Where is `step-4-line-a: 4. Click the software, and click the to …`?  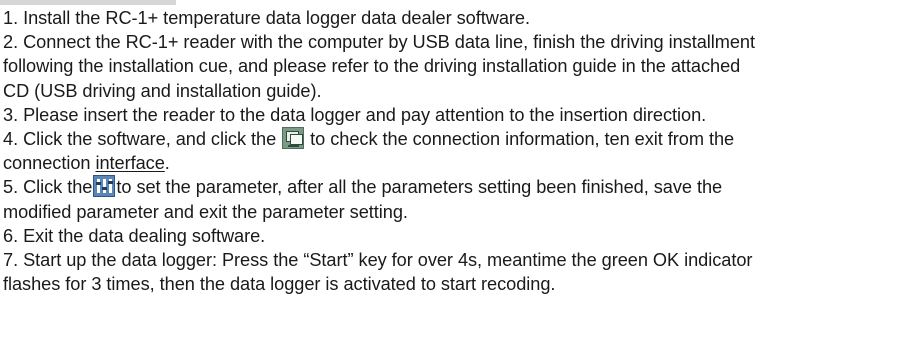
step-4-line-a: 4. Click the software, and click the to … is located at coordinates (455, 138).